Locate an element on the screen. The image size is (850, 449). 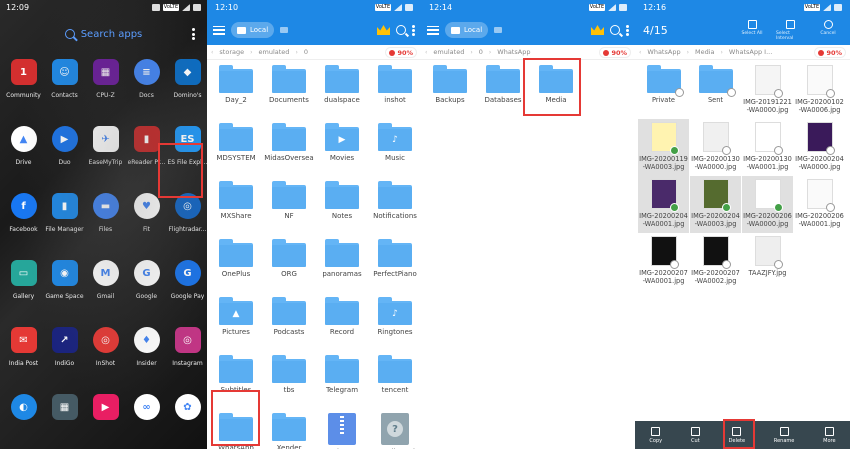
folder-day-2: Day_2 is located at coordinates (236, 91).